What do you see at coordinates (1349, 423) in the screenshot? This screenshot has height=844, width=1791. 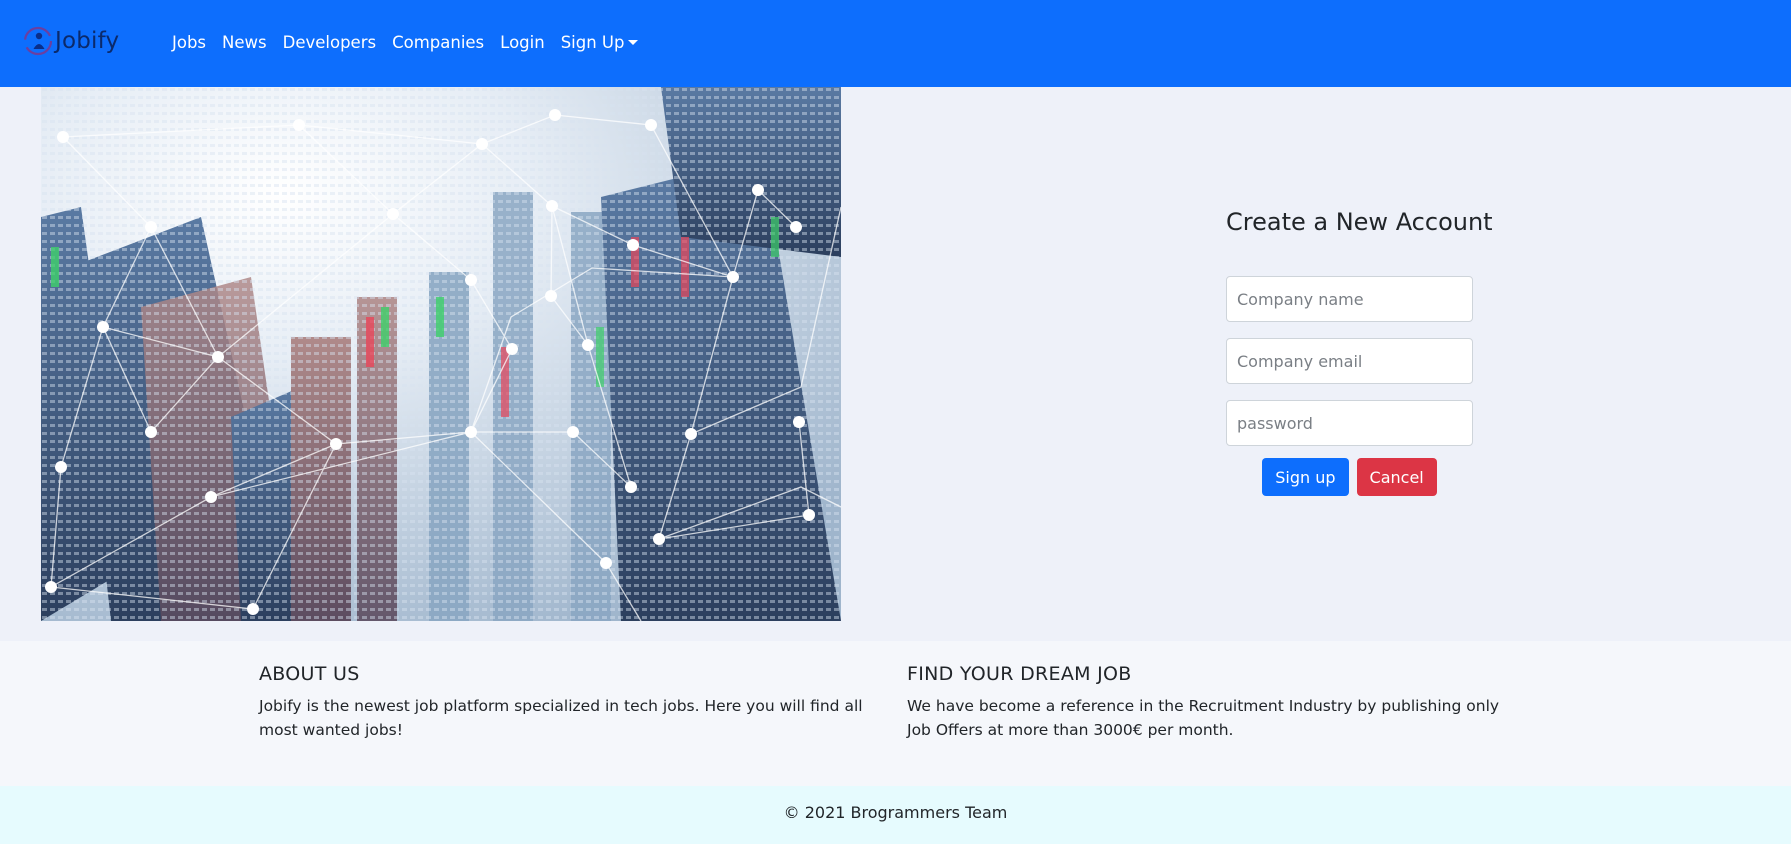 I see `password-input` at bounding box center [1349, 423].